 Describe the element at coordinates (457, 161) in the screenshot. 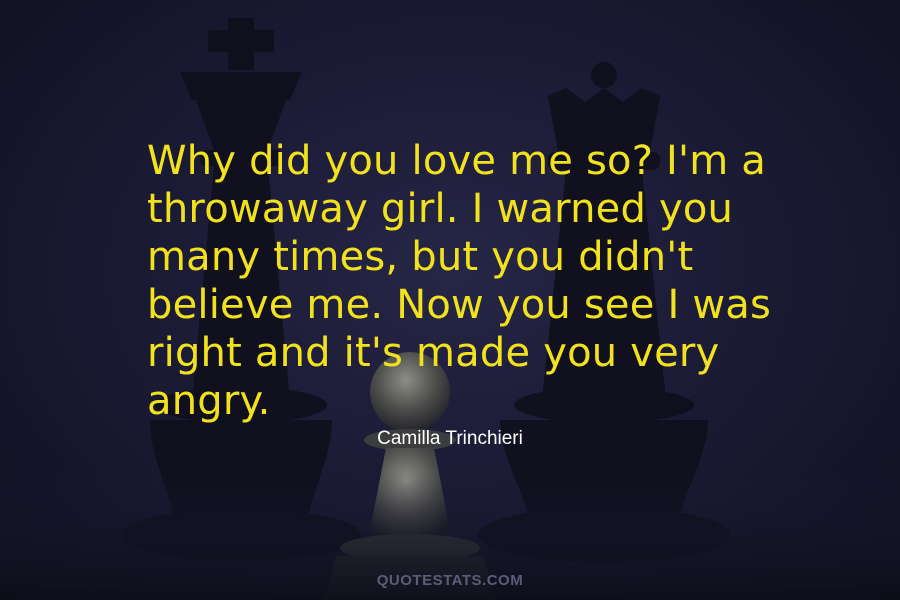

I see `quote-line: Why did you love me so? I'm a` at that location.